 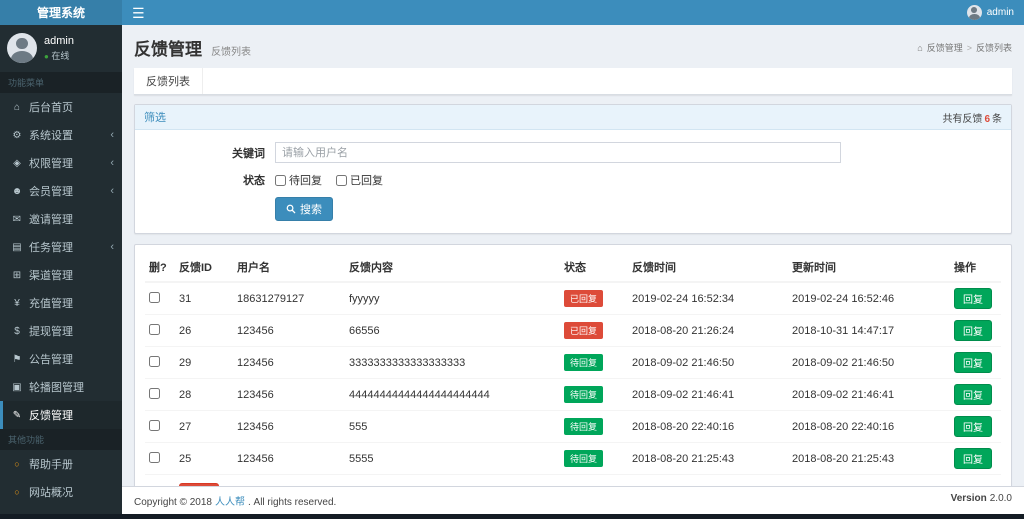 What do you see at coordinates (452, 458) in the screenshot?
I see `feedback-content-cell: 5555` at bounding box center [452, 458].